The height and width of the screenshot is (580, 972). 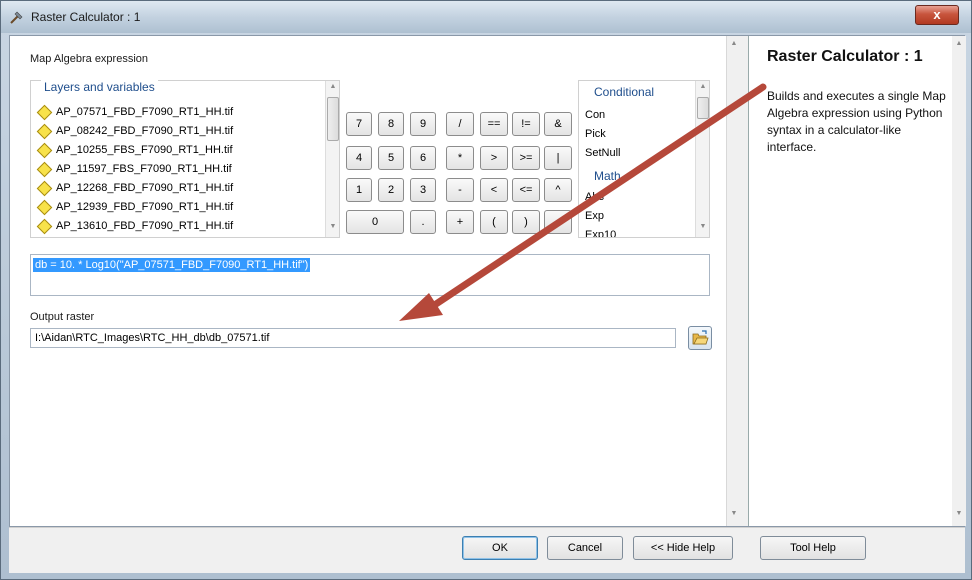 What do you see at coordinates (594, 216) in the screenshot?
I see `function-exp: Exp` at bounding box center [594, 216].